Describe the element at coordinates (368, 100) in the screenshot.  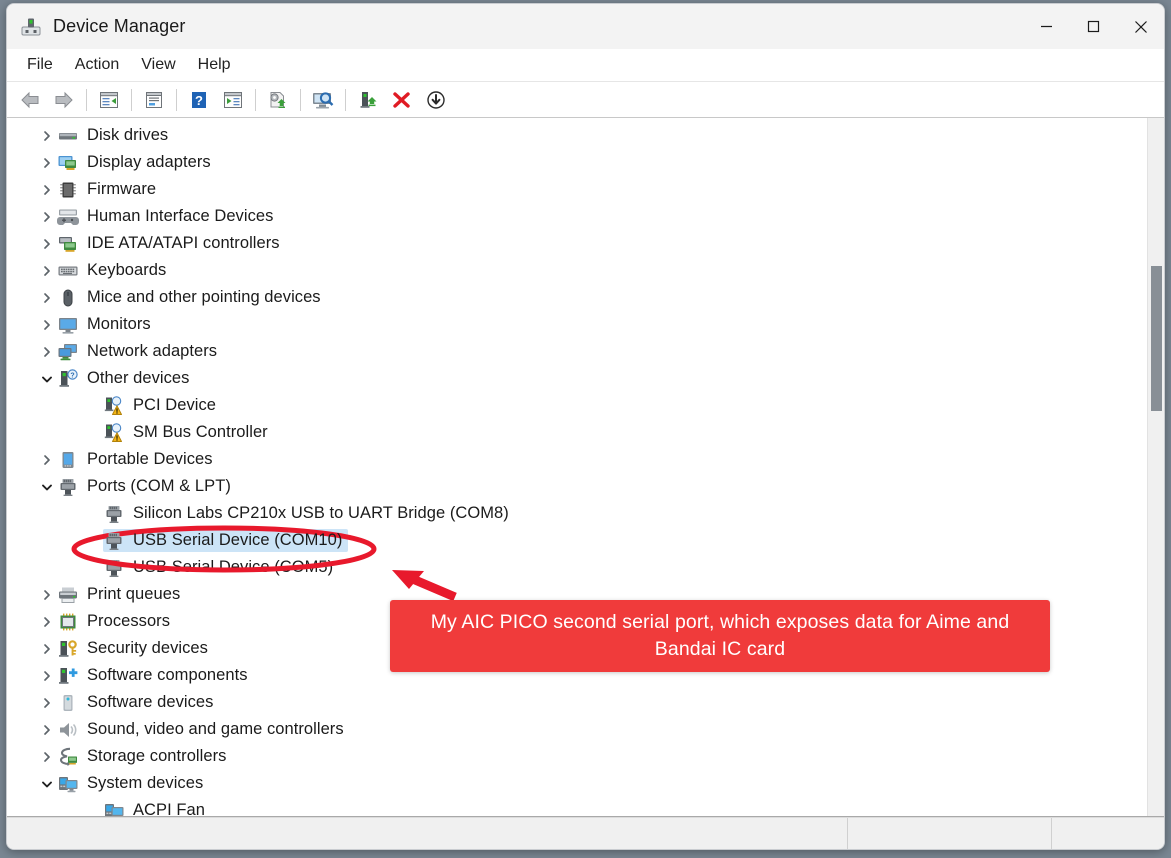
I see `enable-device-icon` at that location.